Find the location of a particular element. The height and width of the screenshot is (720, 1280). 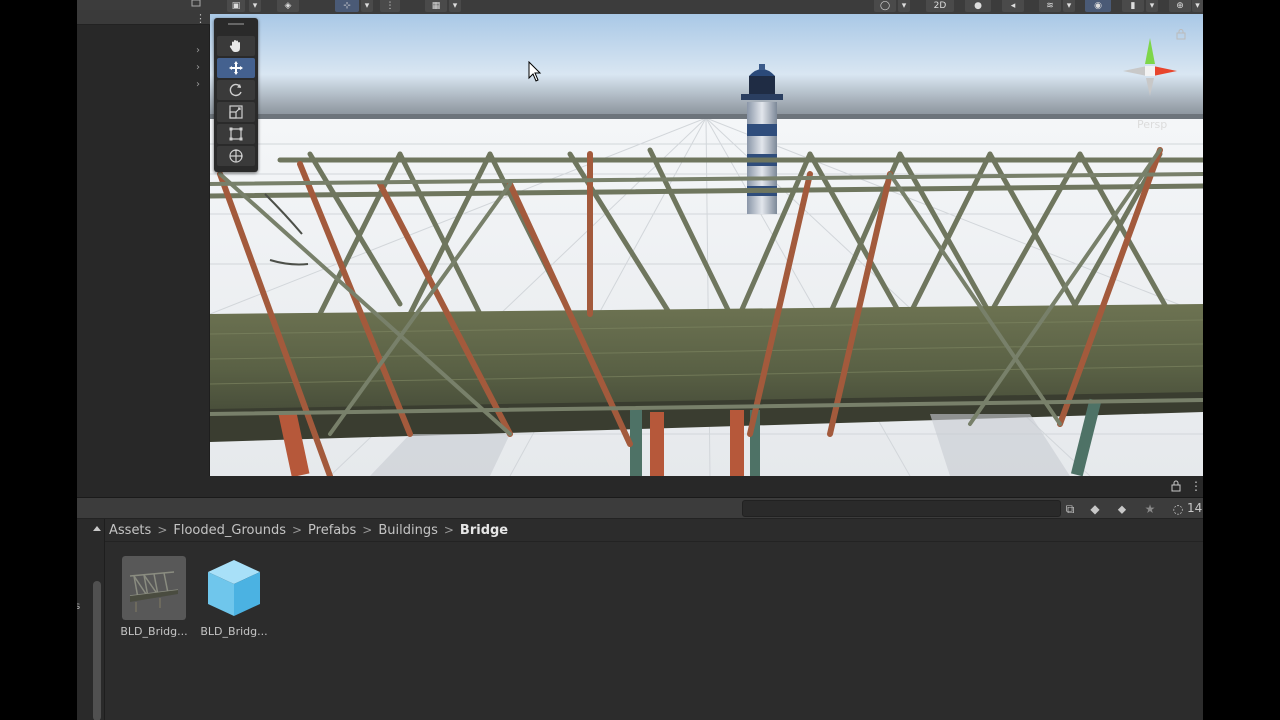

tool-palette is located at coordinates (236, 95).